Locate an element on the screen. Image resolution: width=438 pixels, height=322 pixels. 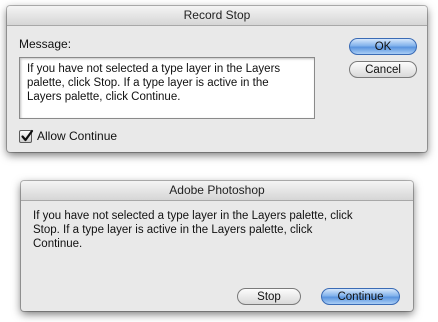
allow-continue-checkbox-row: Allow Continue is located at coordinates (68, 136).